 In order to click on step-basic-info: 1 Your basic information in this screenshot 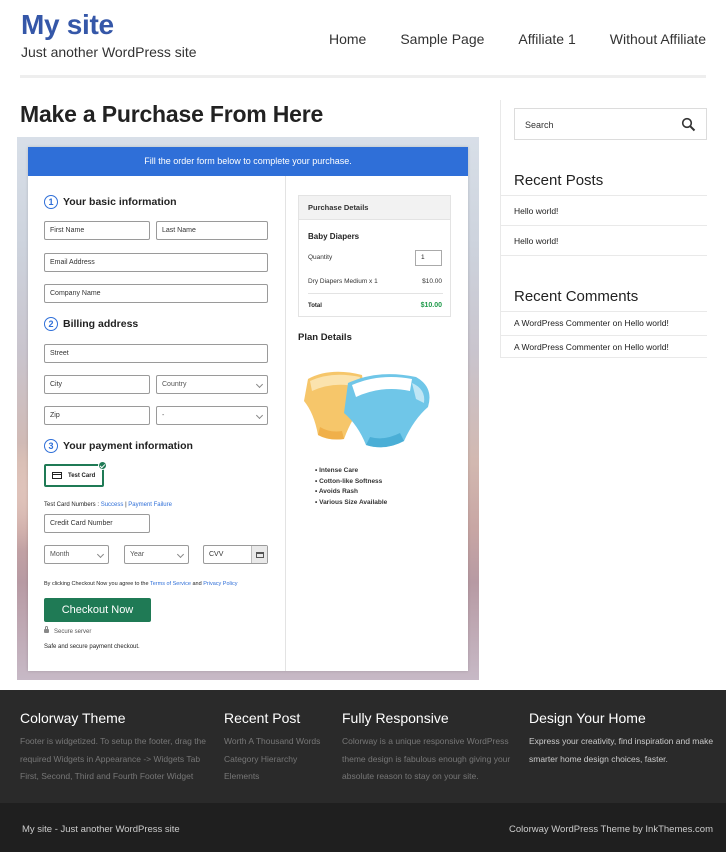, I will do `click(110, 202)`.